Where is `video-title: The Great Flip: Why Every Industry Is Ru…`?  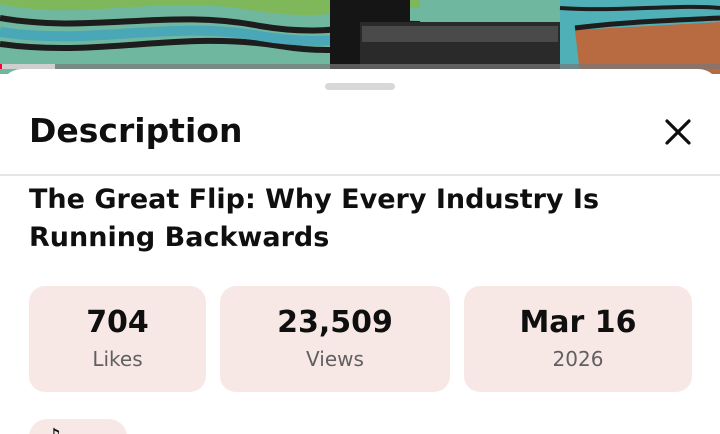
video-title: The Great Flip: Why Every Industry Is Ru… is located at coordinates (314, 218).